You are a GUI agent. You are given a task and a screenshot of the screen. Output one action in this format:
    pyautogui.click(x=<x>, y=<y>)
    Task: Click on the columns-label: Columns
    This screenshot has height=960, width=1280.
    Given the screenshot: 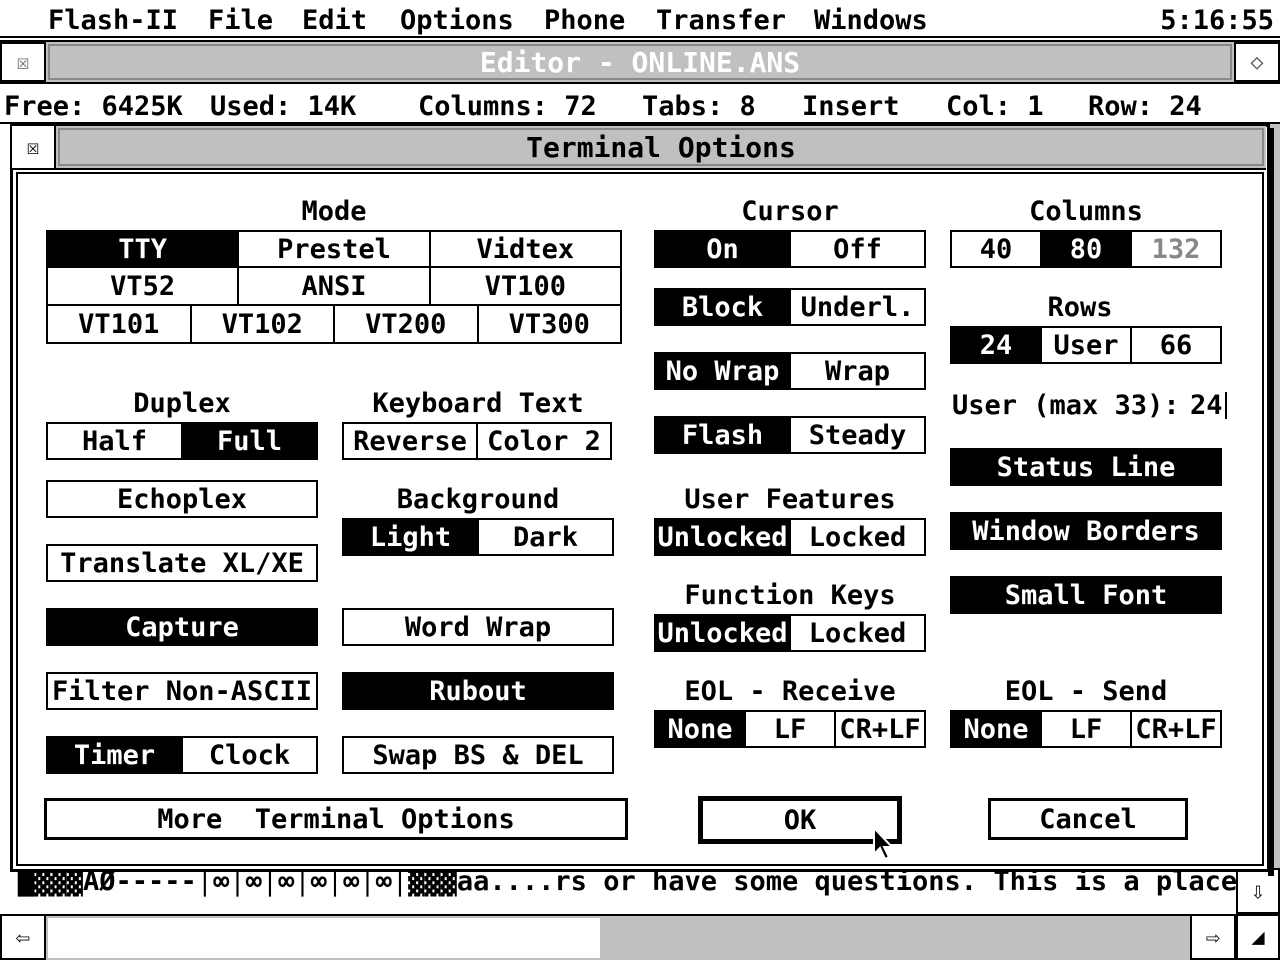 What is the action you would take?
    pyautogui.click(x=1086, y=211)
    